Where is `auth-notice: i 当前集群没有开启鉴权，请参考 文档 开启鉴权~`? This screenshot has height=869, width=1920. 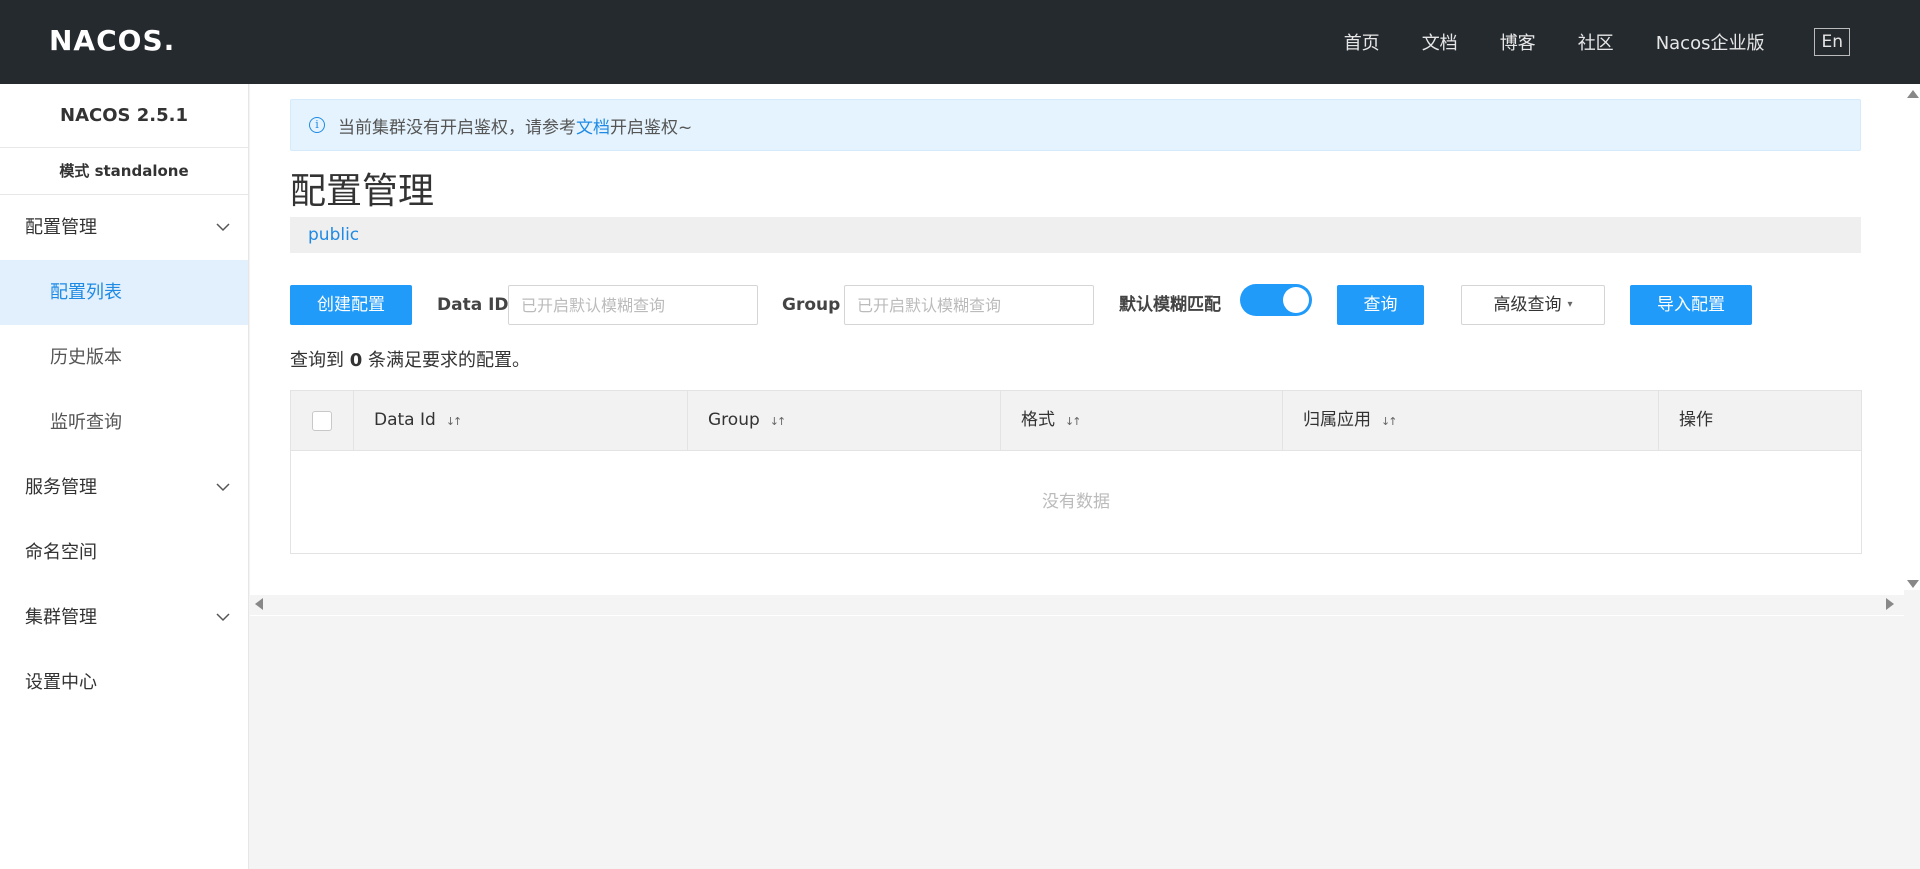
auth-notice: i 当前集群没有开启鉴权，请参考 文档 开启鉴权~ is located at coordinates (1075, 125).